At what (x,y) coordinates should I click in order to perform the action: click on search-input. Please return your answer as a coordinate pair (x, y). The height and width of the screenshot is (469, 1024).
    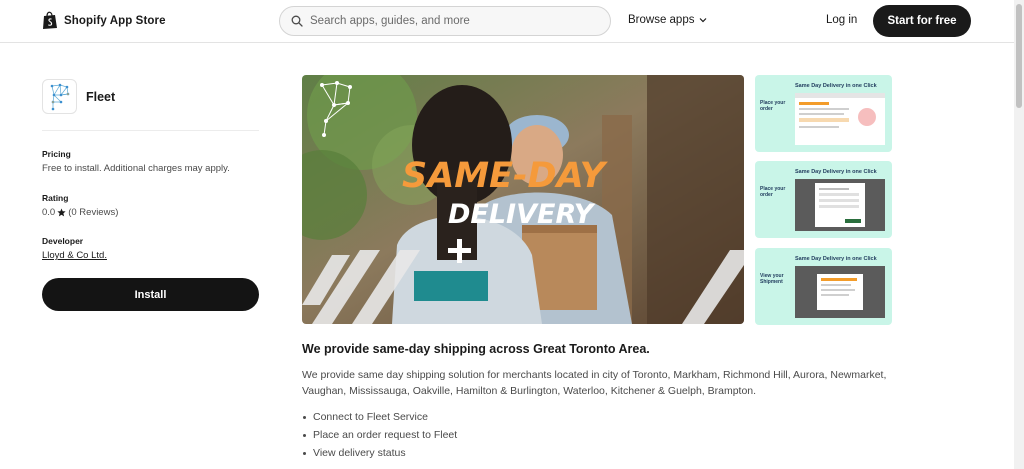
    Looking at the image, I should click on (455, 21).